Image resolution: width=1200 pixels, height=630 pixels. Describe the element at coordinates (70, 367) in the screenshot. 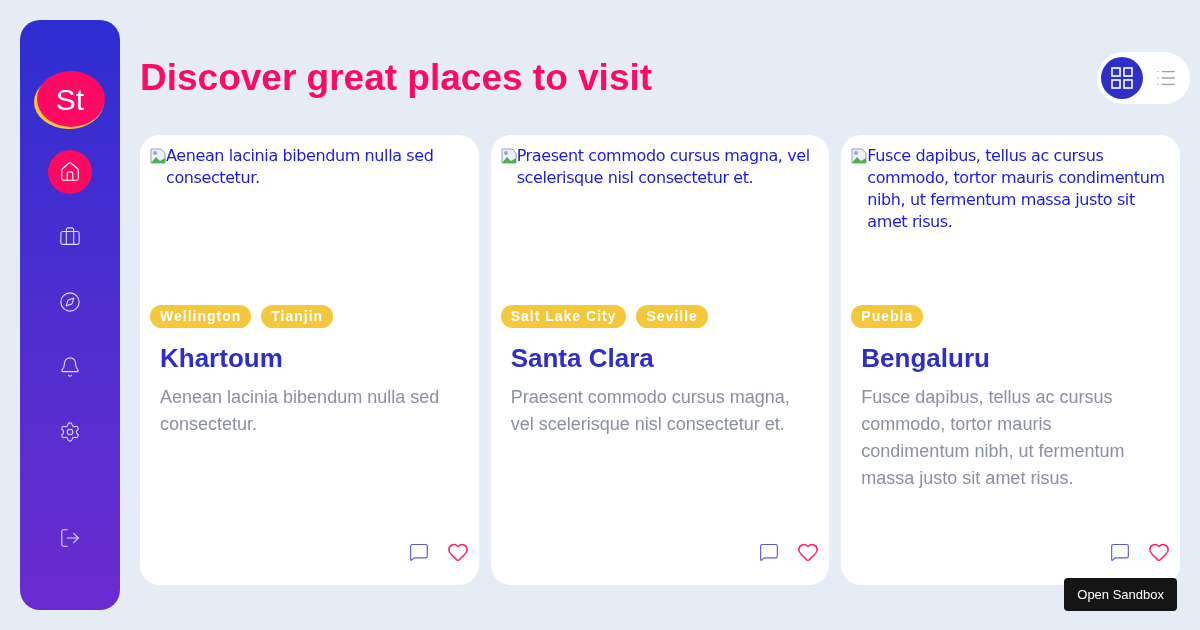

I see `bell-icon` at that location.